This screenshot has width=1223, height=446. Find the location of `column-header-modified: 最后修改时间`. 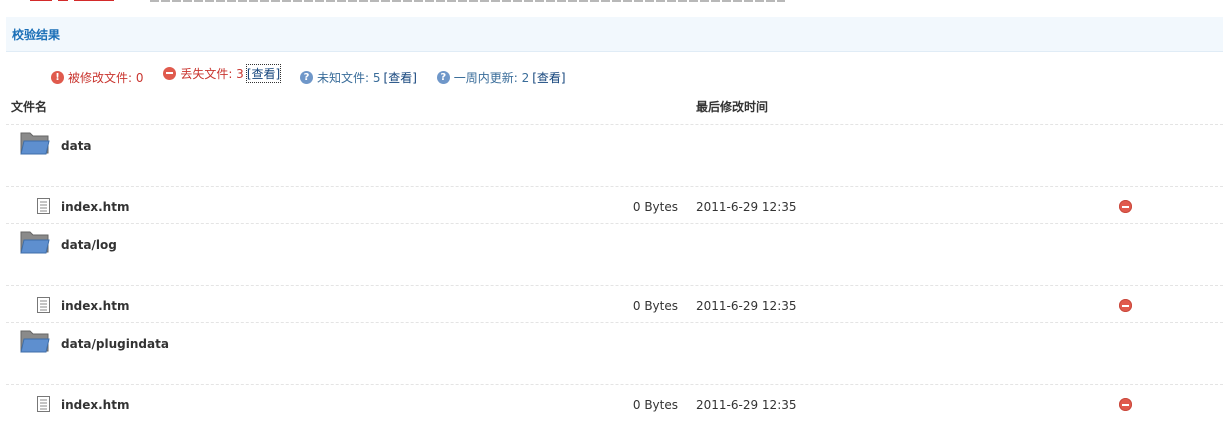

column-header-modified: 最后修改时间 is located at coordinates (732, 107).